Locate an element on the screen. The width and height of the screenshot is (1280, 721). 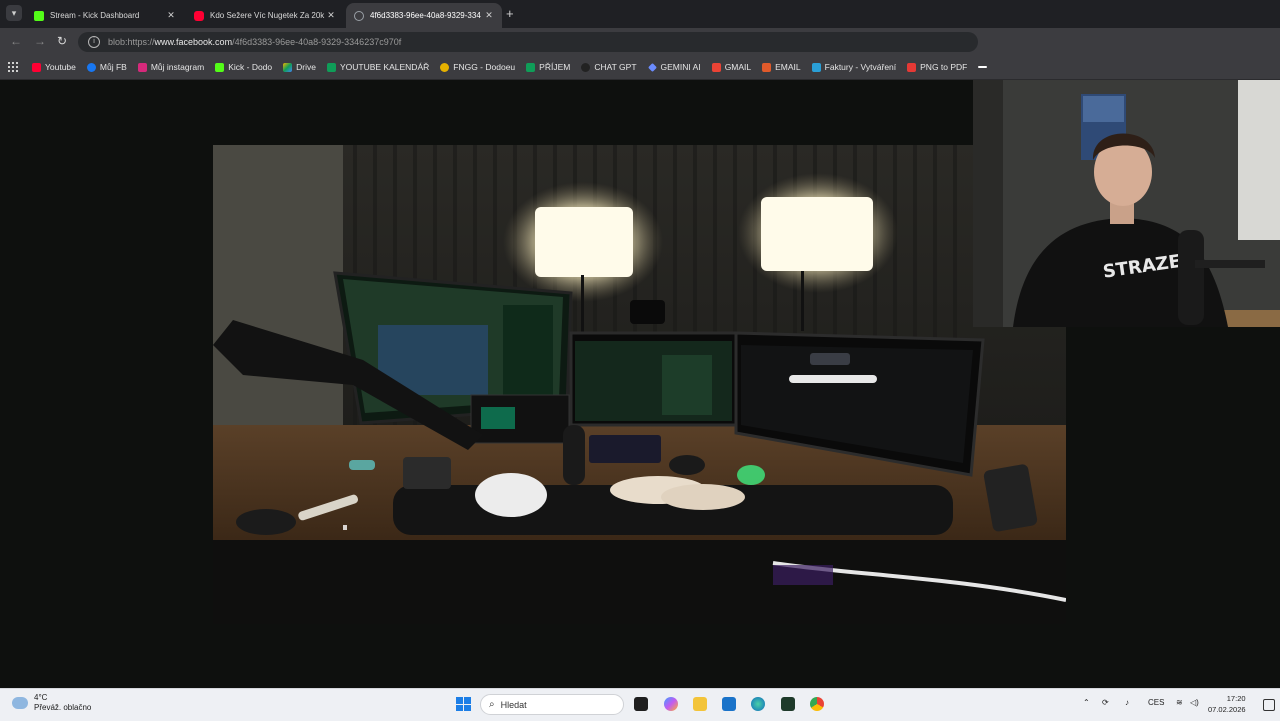
bookmark-label: YOUTUBE KALENDÁŘ is located at coordinates (384, 67).